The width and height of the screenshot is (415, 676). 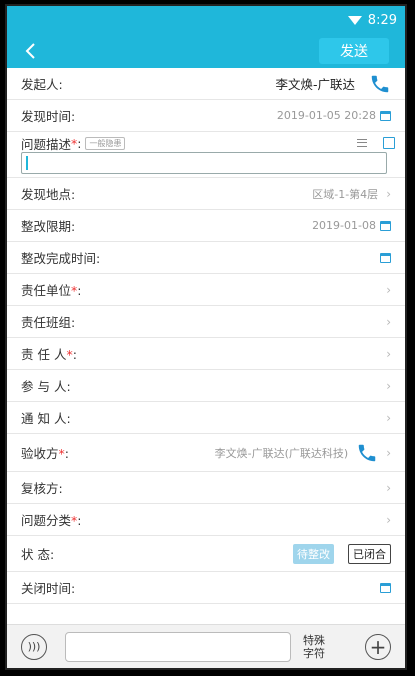 I want to click on completion-time-value, so click(x=385, y=257).